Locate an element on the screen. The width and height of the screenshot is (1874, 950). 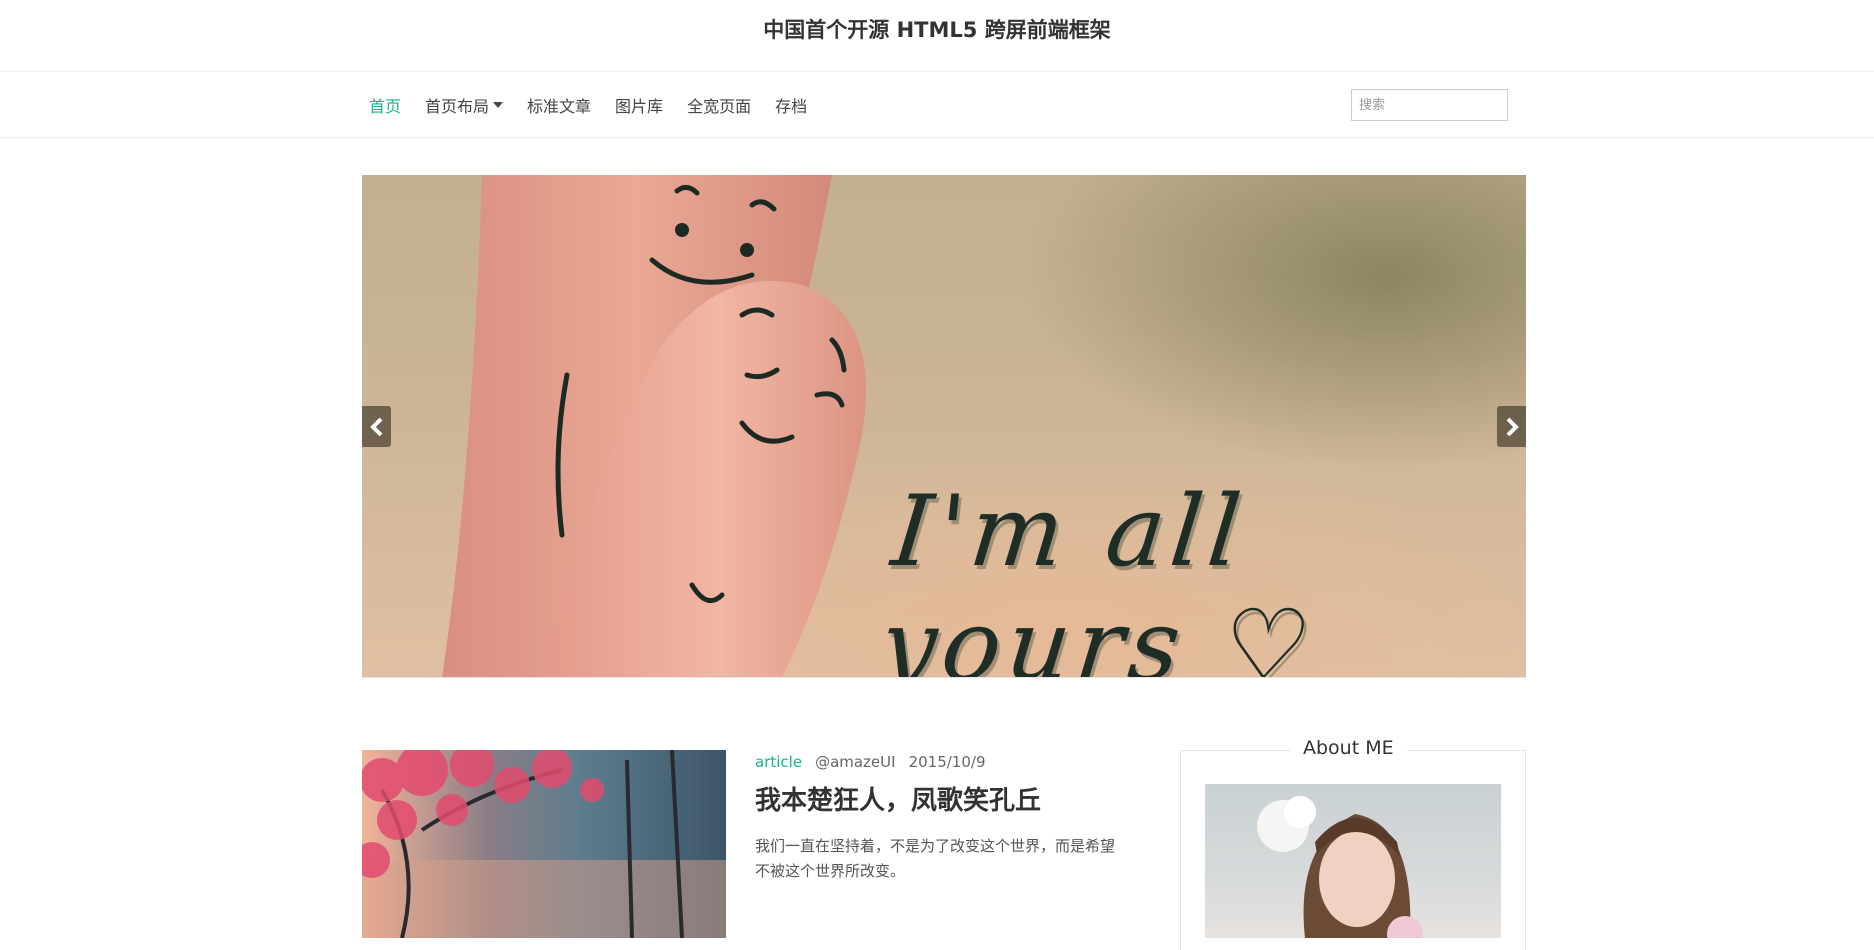
nav-item-home-layout: 首页布局 is located at coordinates (464, 105).